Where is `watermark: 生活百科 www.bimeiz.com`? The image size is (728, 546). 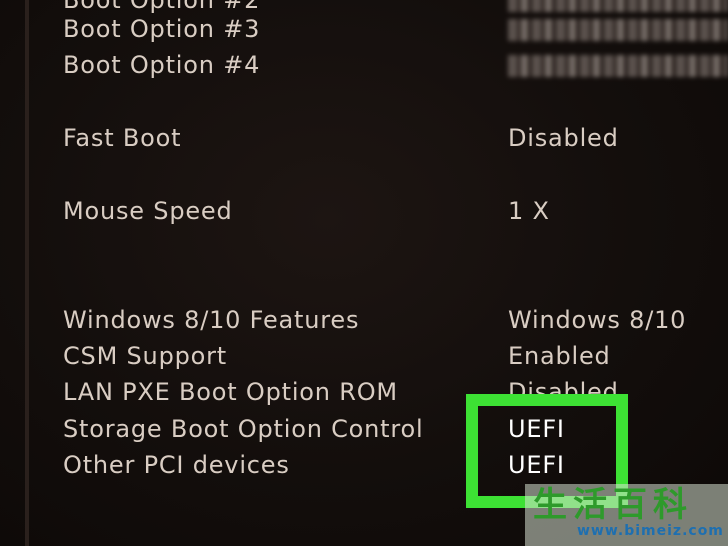 watermark: 生活百科 www.bimeiz.com is located at coordinates (626, 515).